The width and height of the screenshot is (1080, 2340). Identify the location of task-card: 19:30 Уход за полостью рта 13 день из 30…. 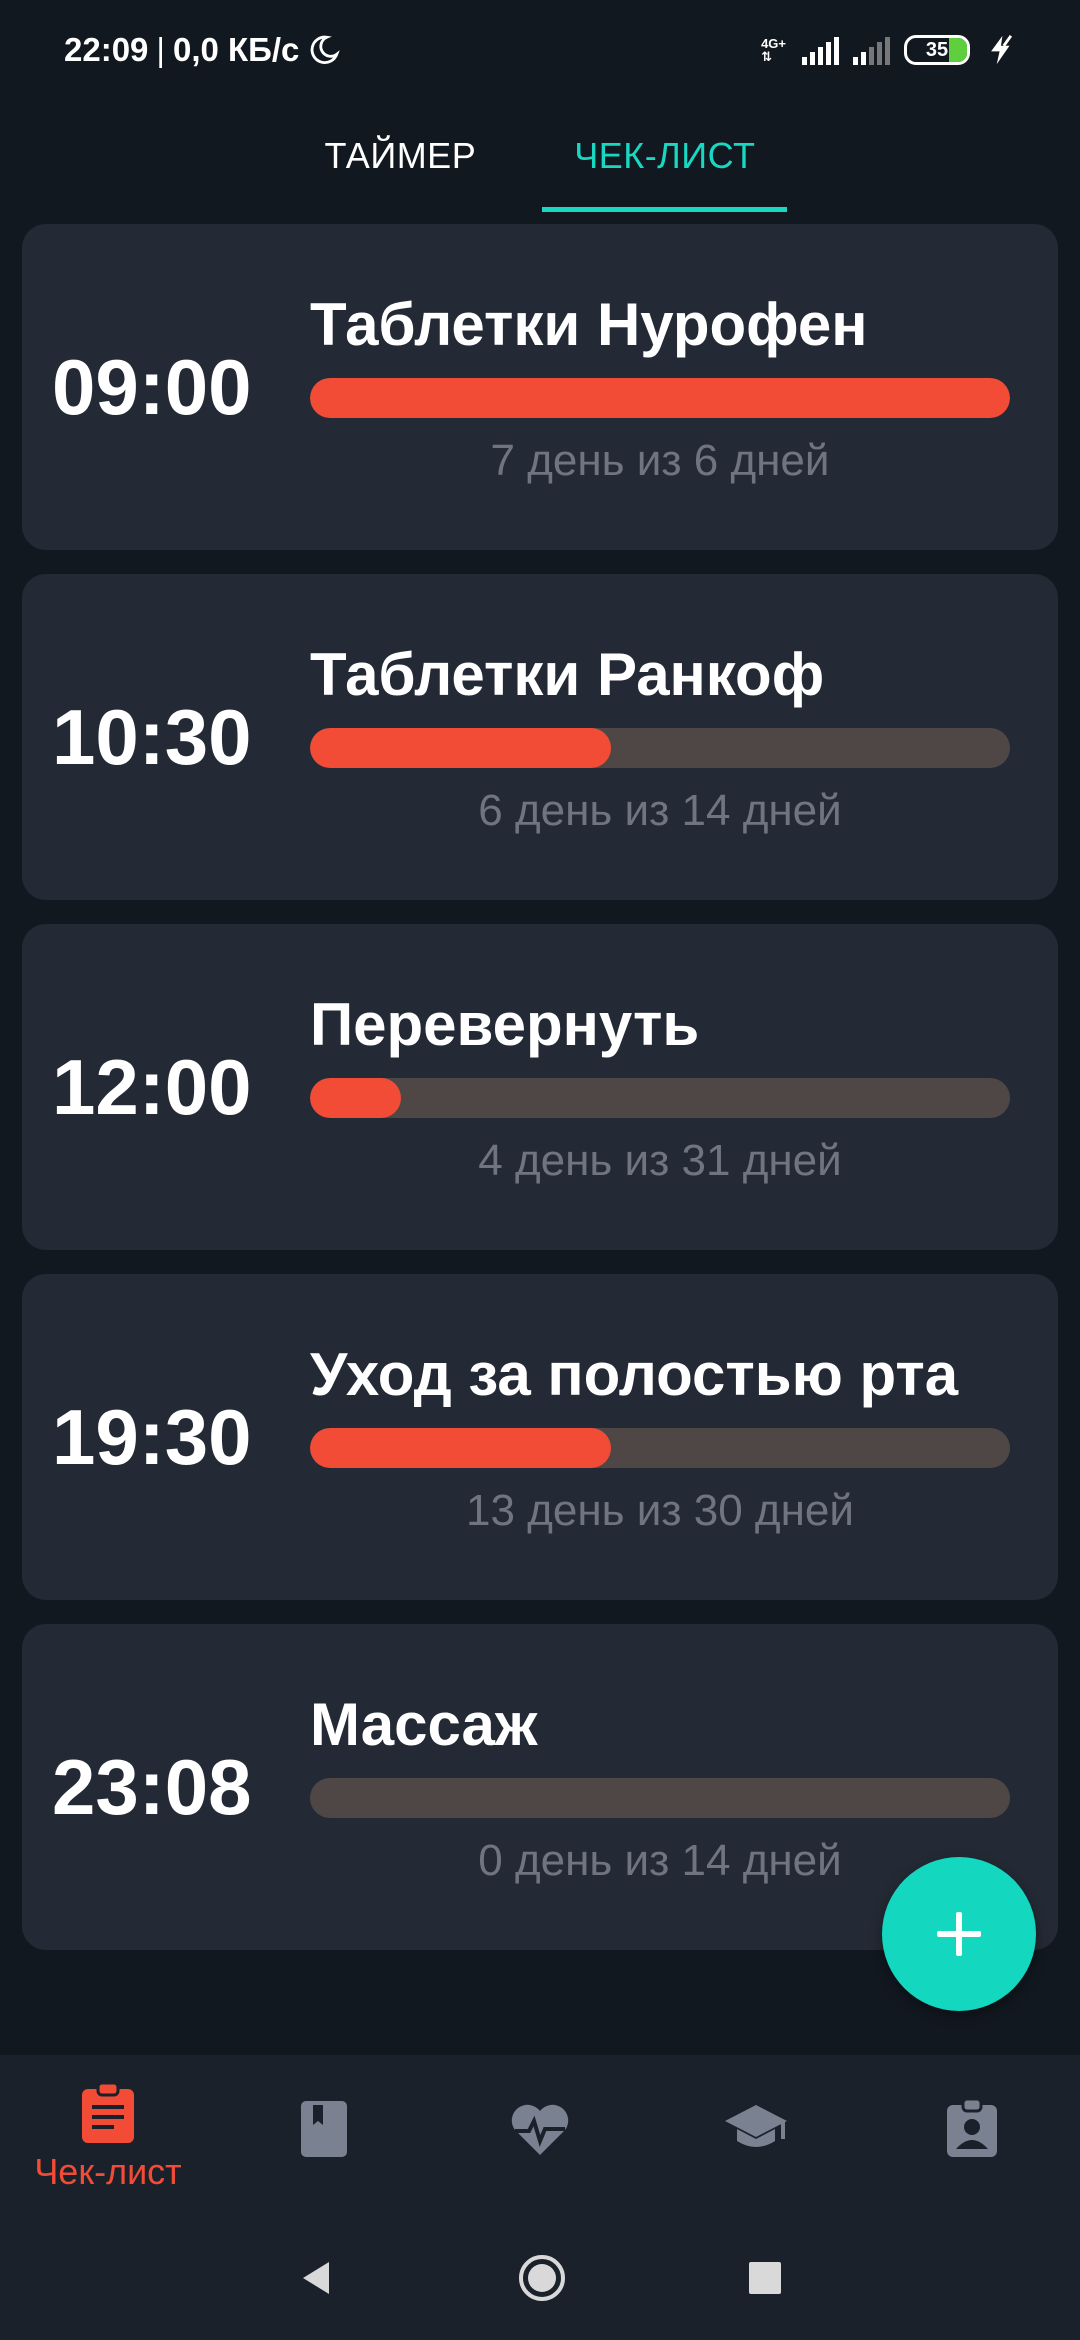
(540, 1437).